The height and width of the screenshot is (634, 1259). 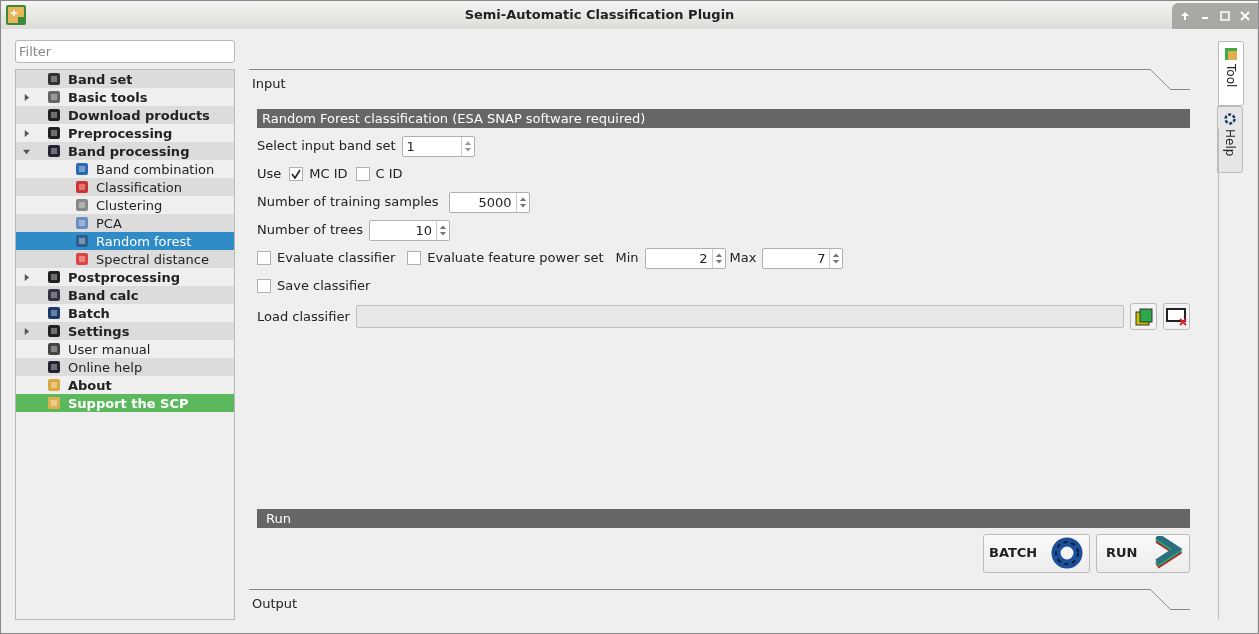 What do you see at coordinates (152, 259) in the screenshot?
I see `tree-item-label: Spectral distance` at bounding box center [152, 259].